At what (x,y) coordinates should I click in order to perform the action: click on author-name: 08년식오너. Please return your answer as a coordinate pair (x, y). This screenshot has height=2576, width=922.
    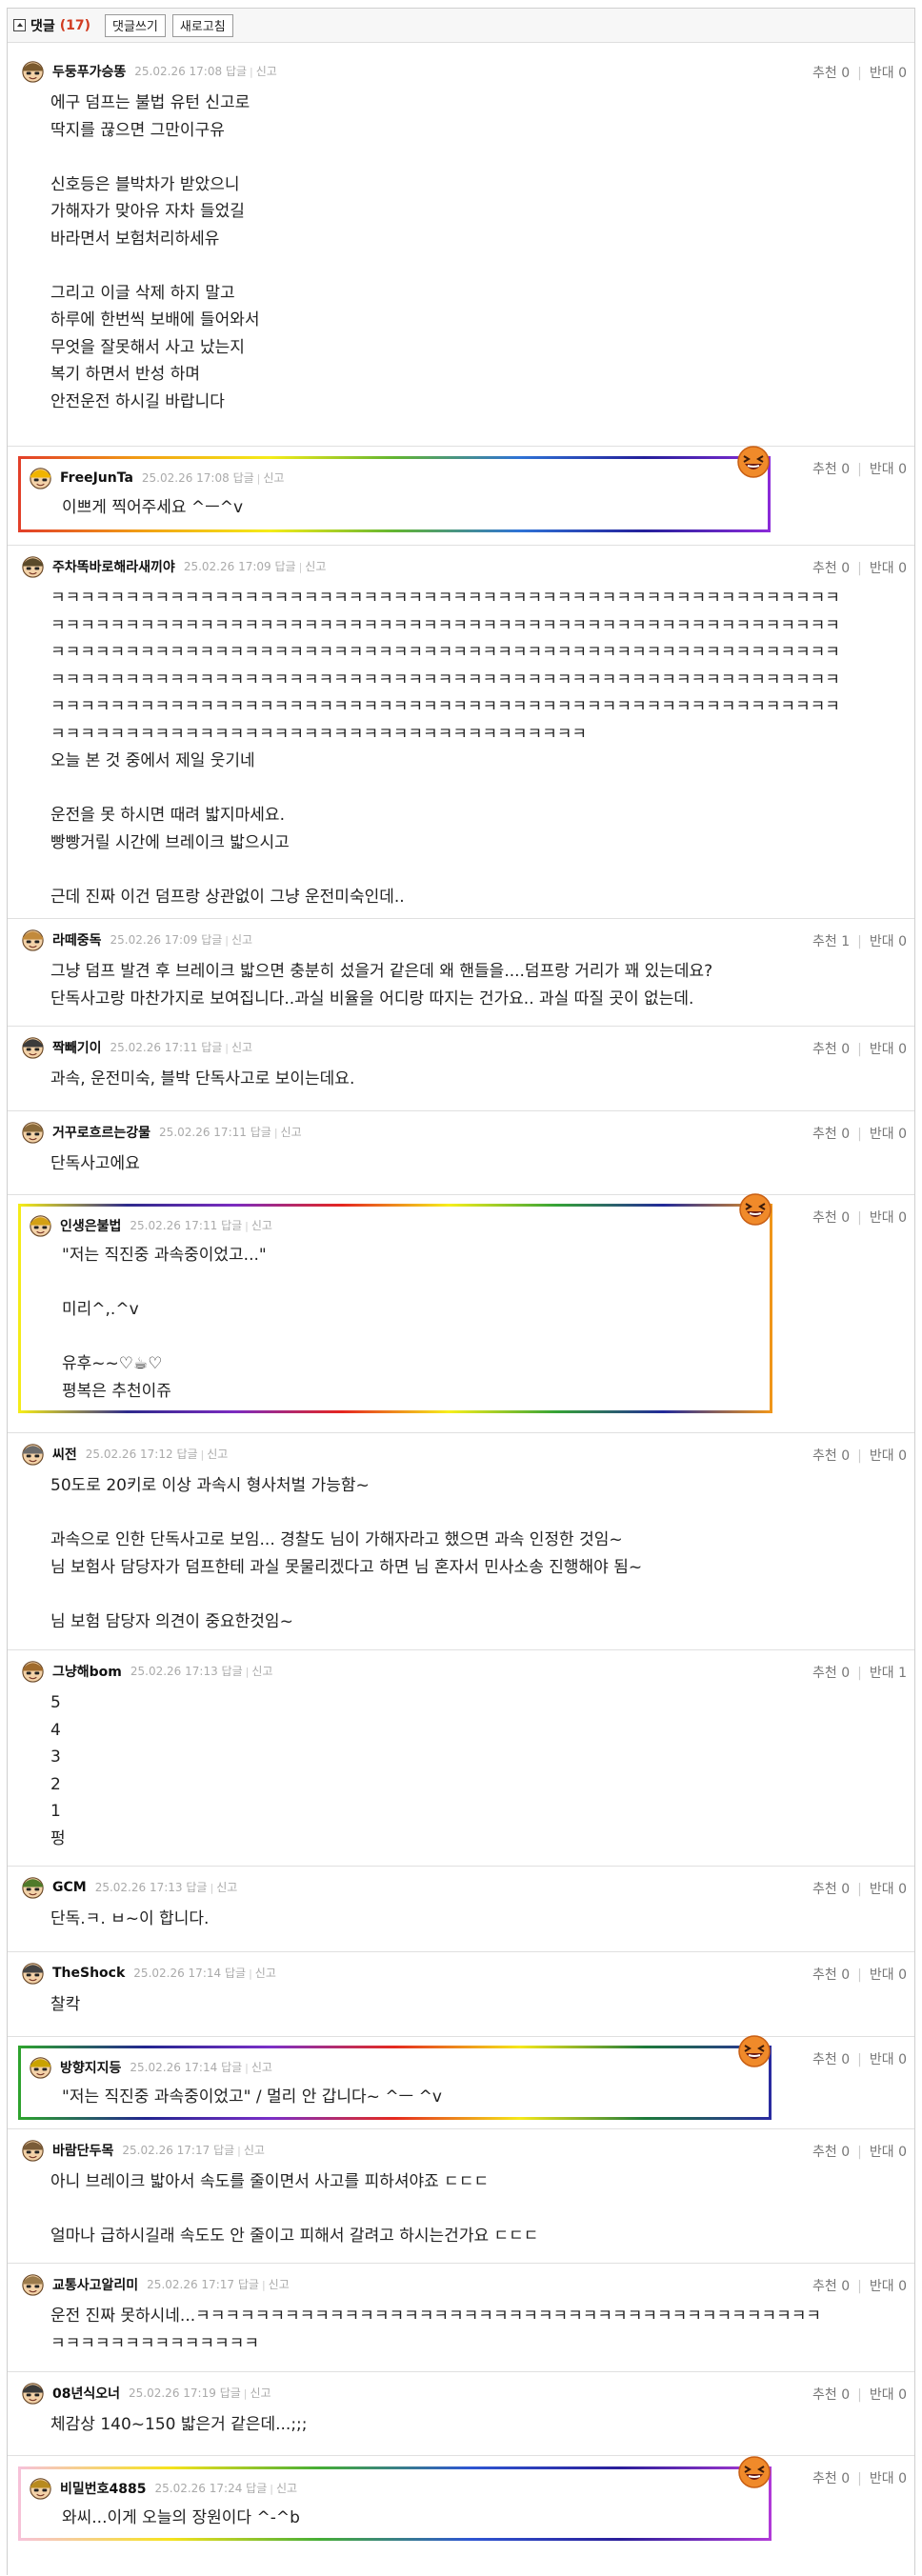
    Looking at the image, I should click on (86, 2393).